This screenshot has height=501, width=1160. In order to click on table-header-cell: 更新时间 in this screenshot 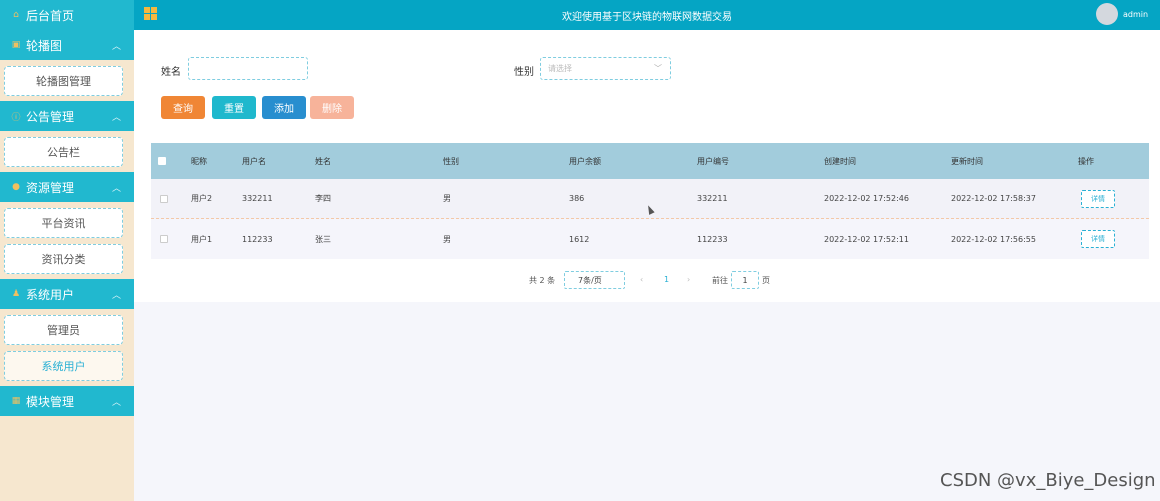, I will do `click(967, 161)`.